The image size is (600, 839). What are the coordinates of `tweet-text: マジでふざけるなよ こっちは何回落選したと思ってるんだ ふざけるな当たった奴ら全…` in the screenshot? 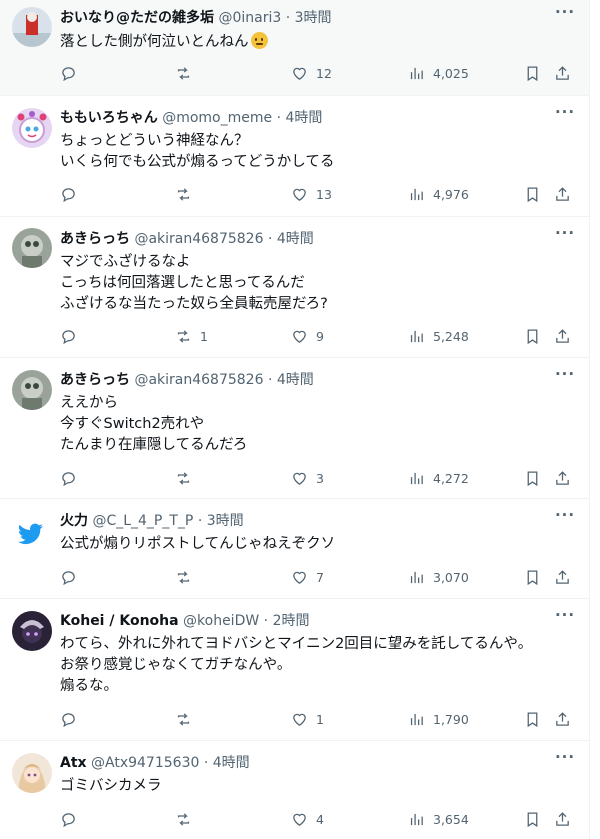 It's located at (194, 283).